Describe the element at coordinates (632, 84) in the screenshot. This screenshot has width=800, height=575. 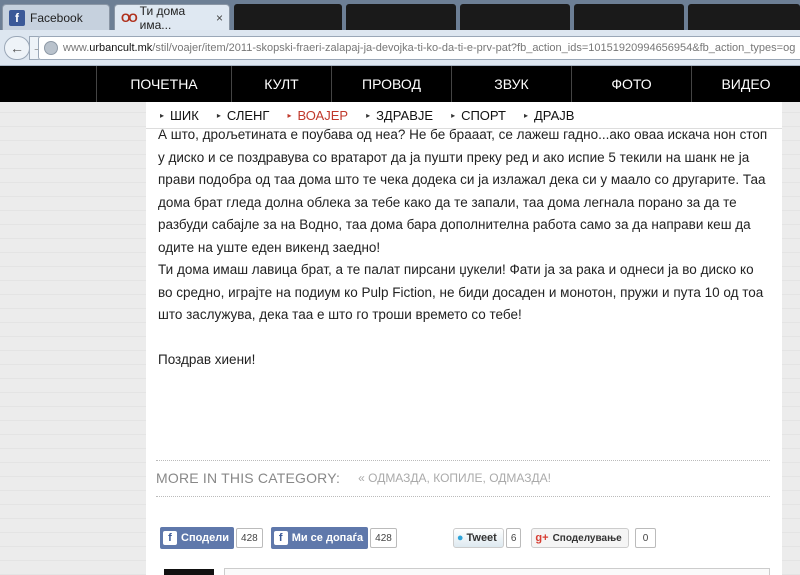
I see `nav-item-photo: ФОТО` at that location.